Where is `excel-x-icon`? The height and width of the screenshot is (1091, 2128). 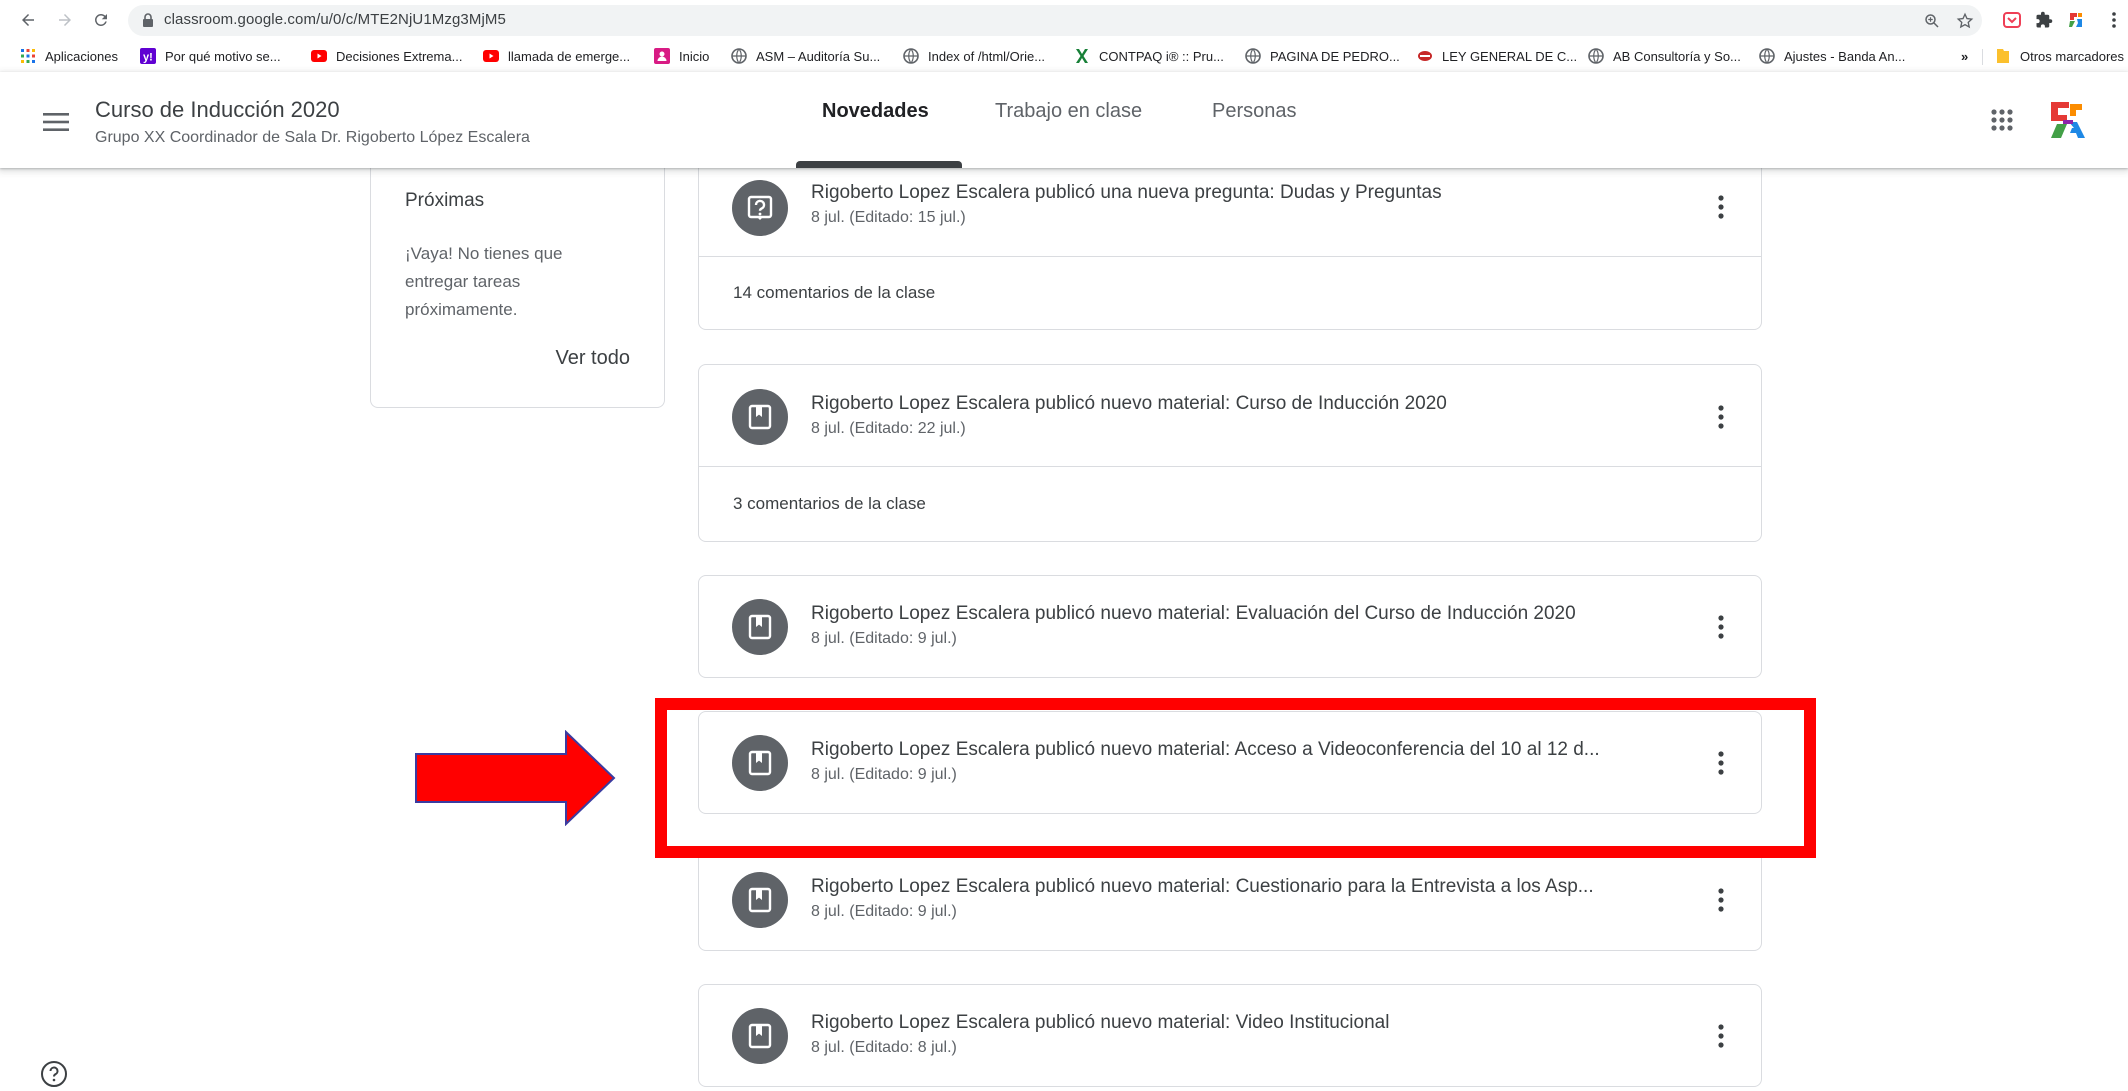 excel-x-icon is located at coordinates (1082, 56).